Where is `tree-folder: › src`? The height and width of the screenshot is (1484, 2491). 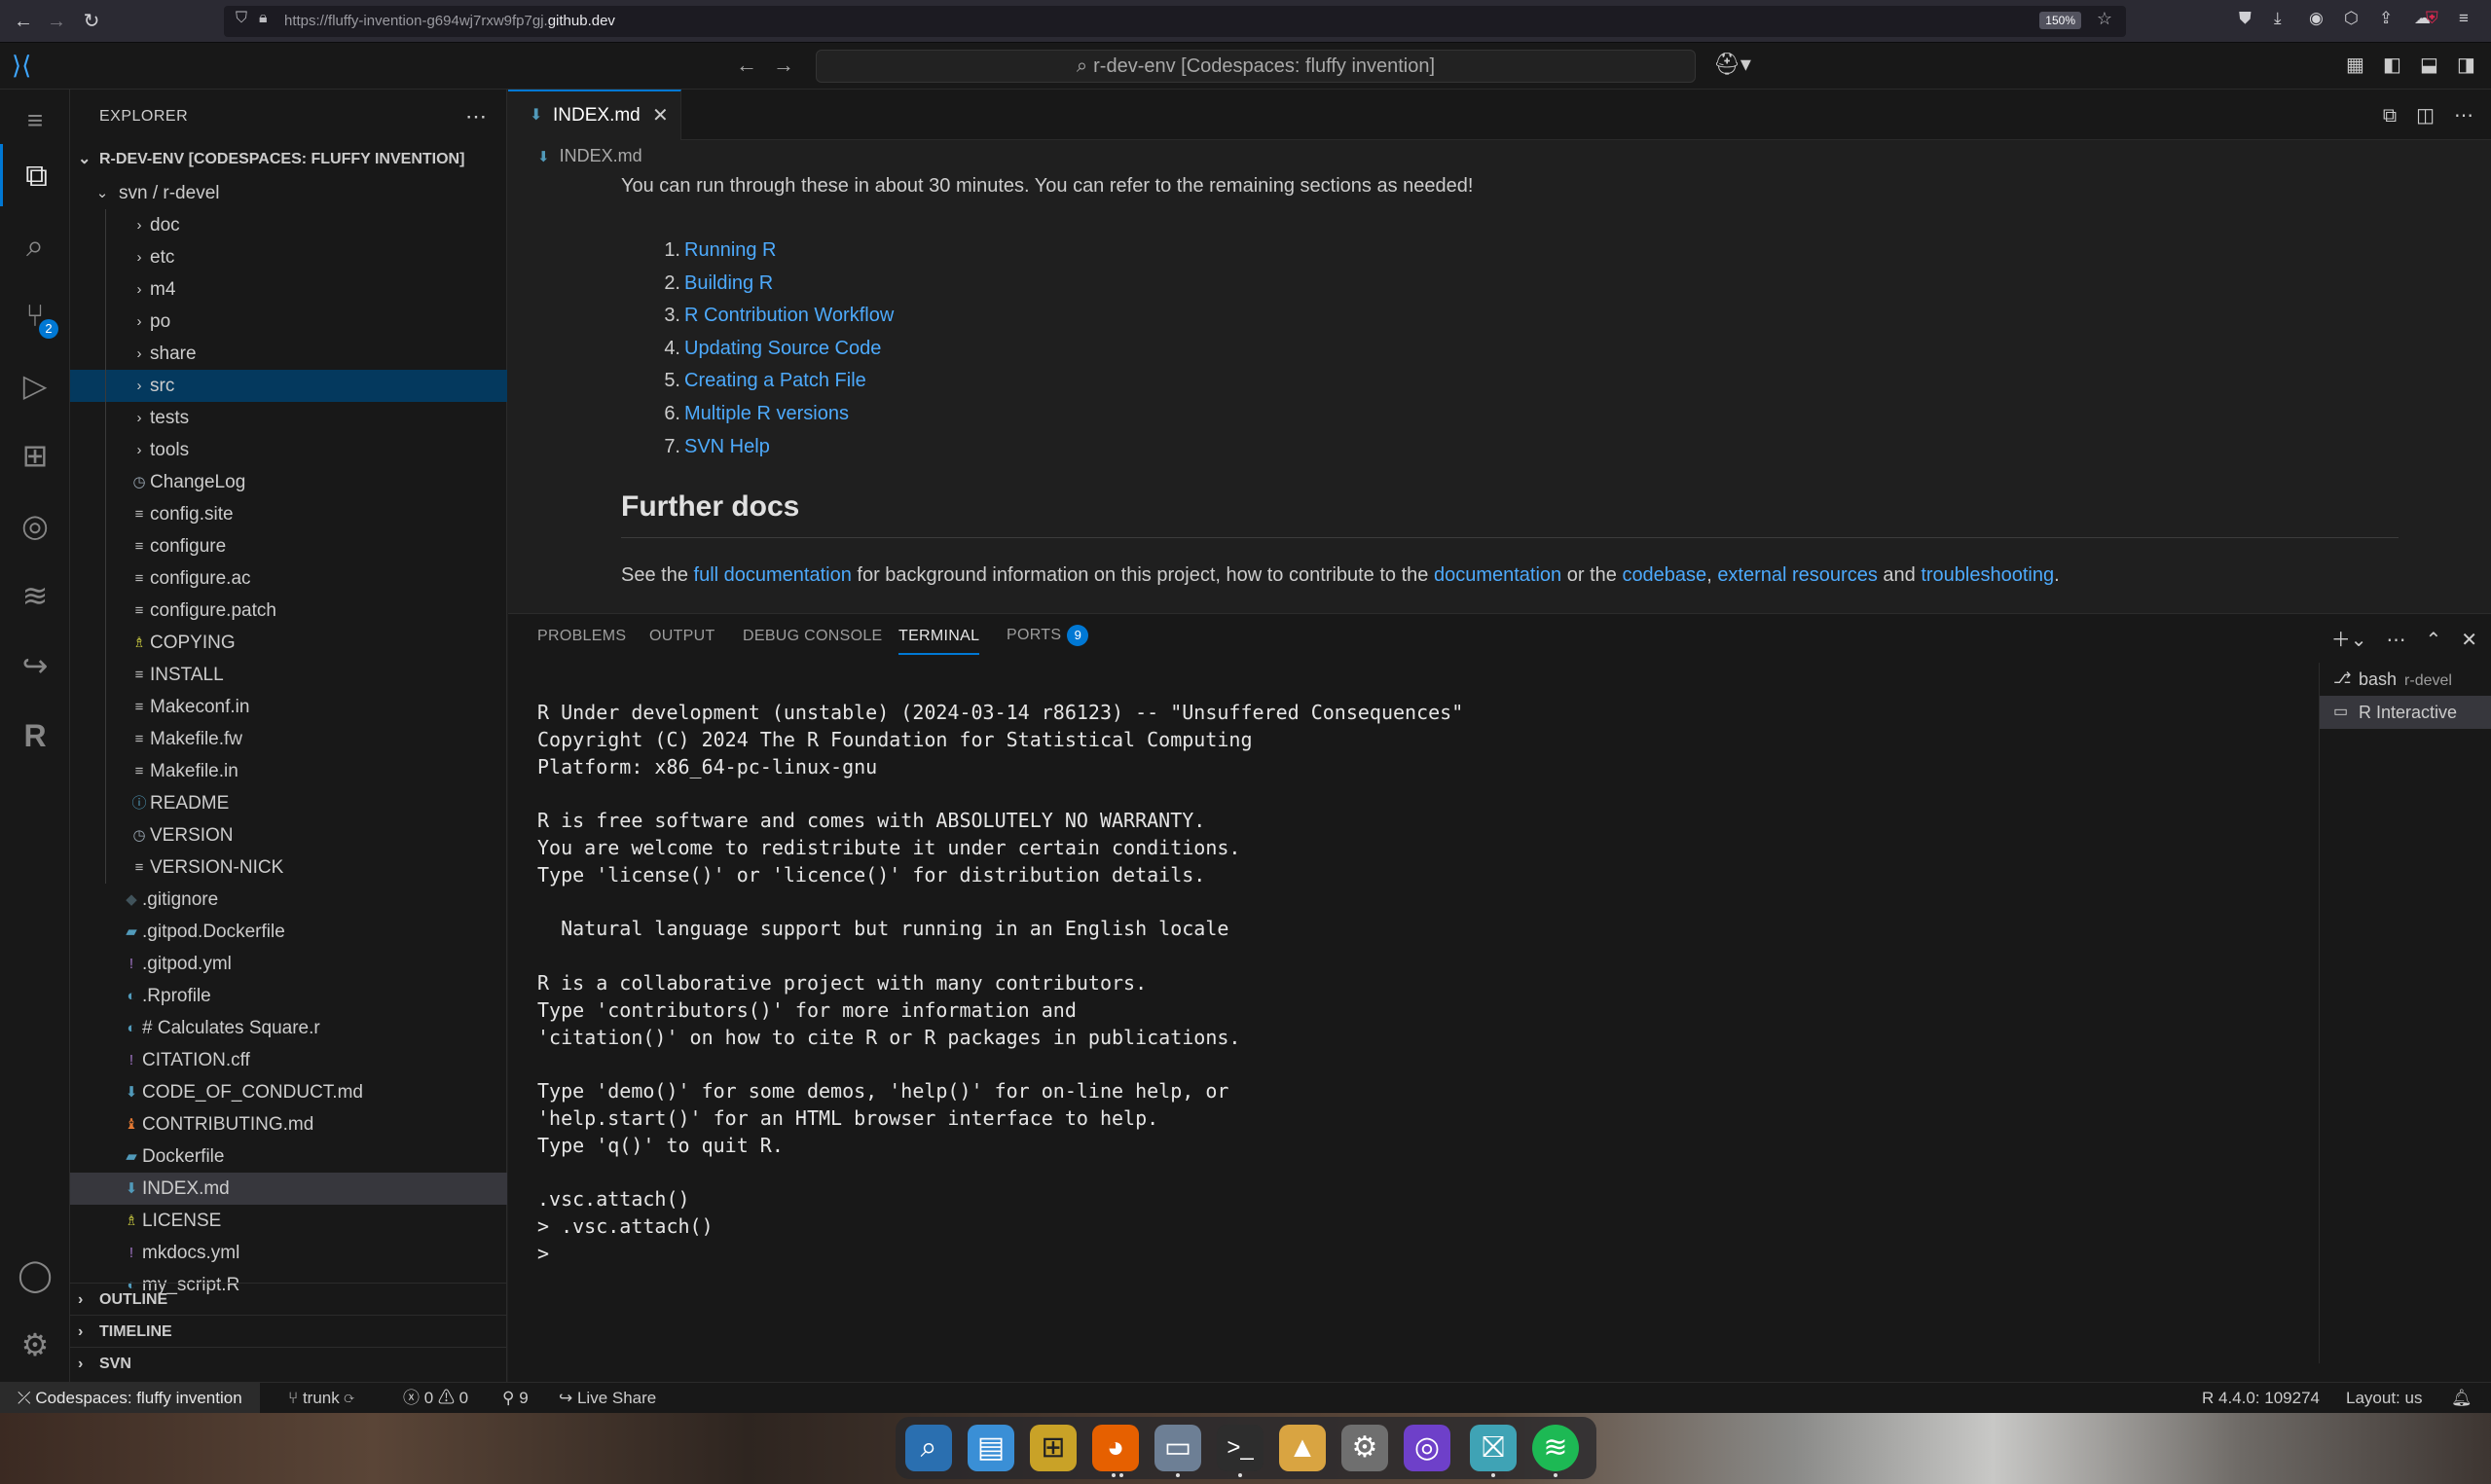
tree-folder: › src is located at coordinates (288, 386).